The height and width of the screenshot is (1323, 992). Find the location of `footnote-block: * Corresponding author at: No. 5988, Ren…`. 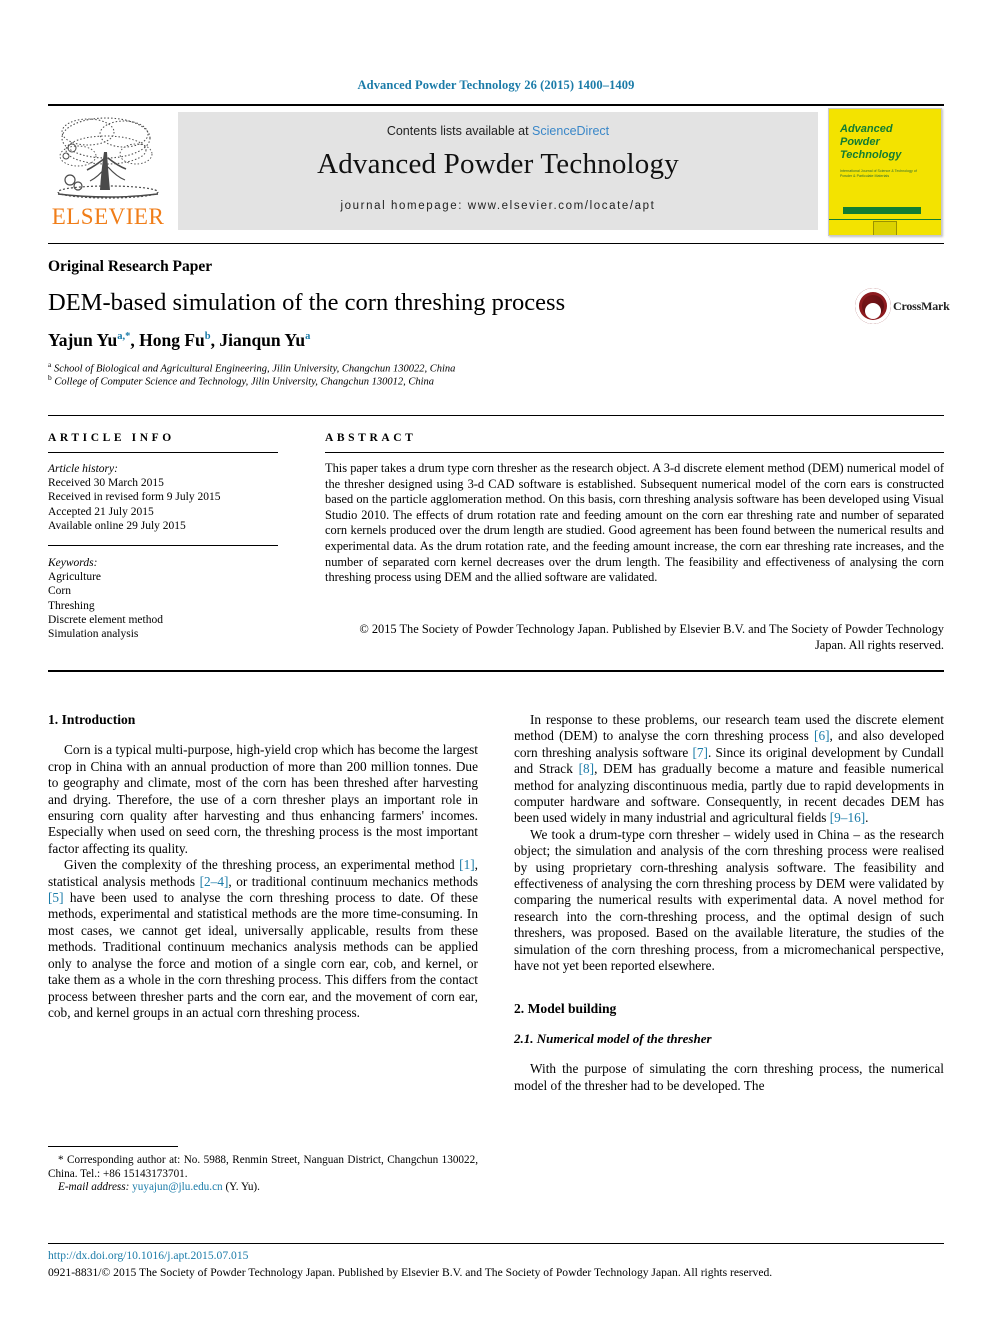

footnote-block: * Corresponding author at: No. 5988, Ren… is located at coordinates (263, 1174).